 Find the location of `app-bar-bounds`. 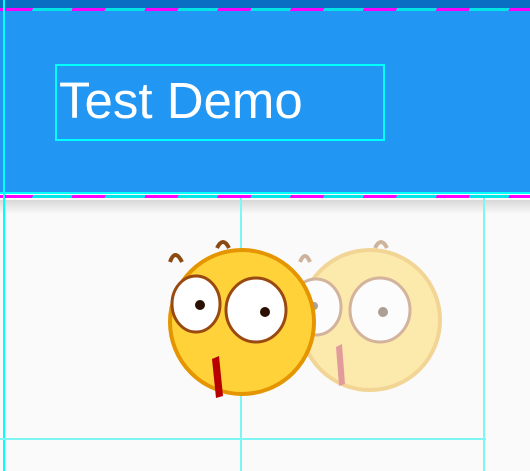

app-bar-bounds is located at coordinates (265, 193).